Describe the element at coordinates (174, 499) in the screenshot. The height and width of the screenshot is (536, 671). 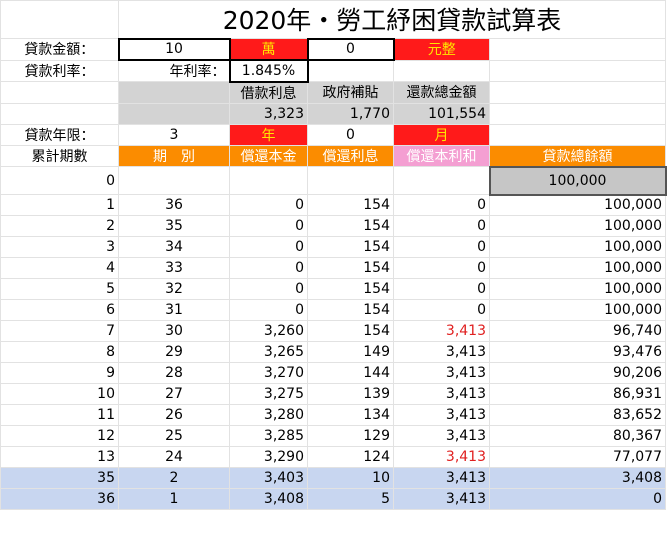
I see `period-cell: 1` at that location.